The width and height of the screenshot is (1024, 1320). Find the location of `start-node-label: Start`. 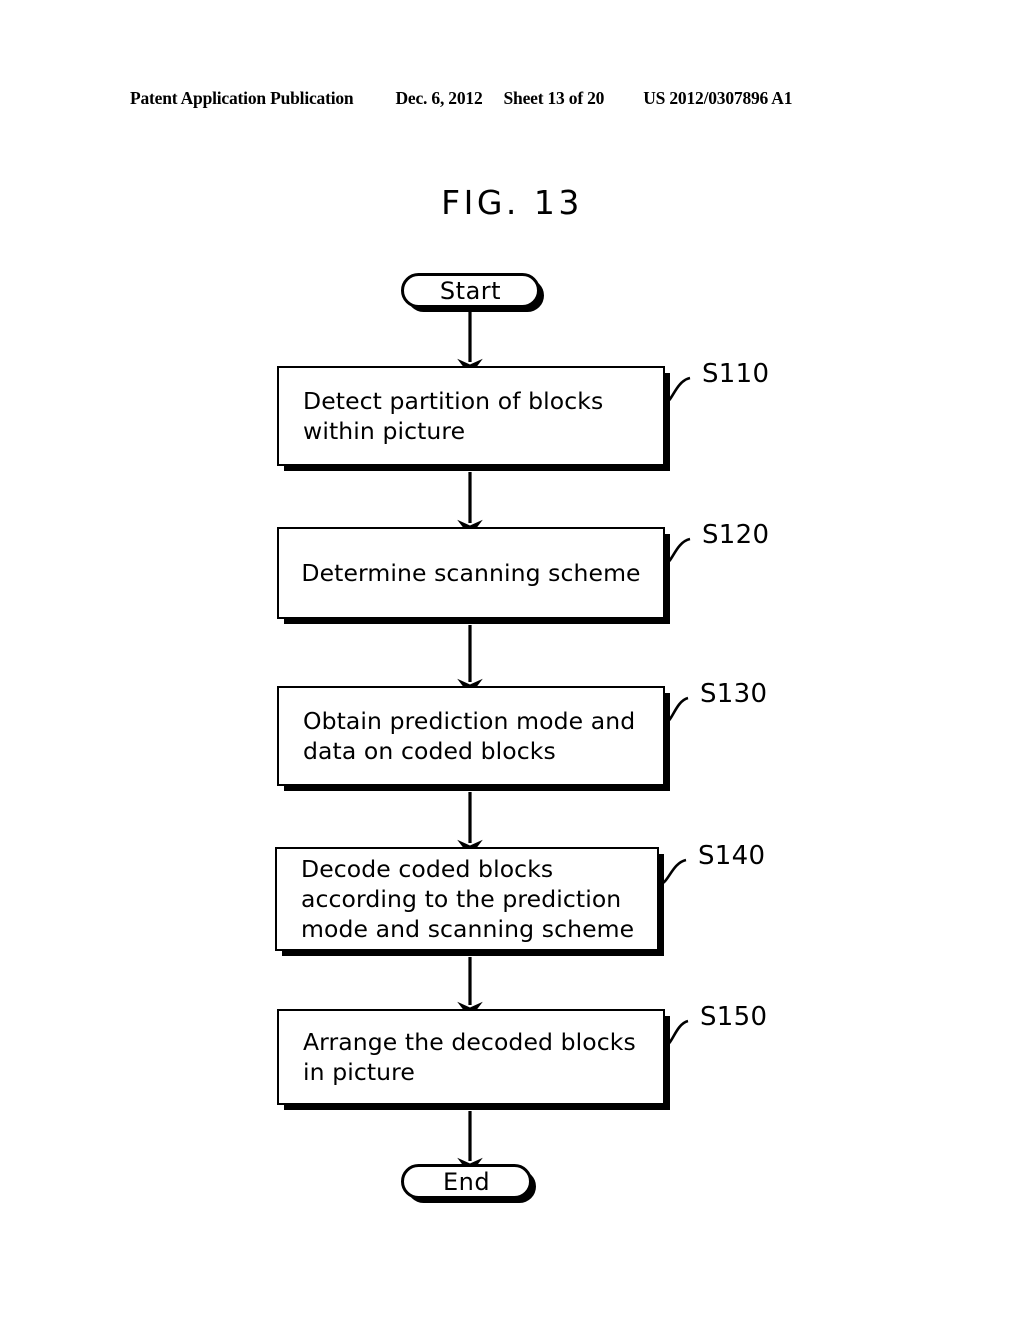

start-node-label: Start is located at coordinates (470, 290).